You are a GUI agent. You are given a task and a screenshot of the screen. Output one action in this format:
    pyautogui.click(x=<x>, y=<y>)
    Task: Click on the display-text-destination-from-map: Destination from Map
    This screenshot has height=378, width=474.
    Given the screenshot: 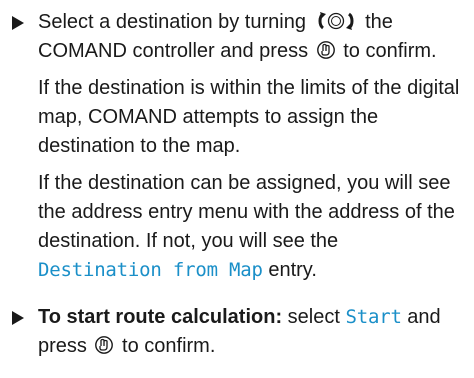 What is the action you would take?
    pyautogui.click(x=150, y=270)
    